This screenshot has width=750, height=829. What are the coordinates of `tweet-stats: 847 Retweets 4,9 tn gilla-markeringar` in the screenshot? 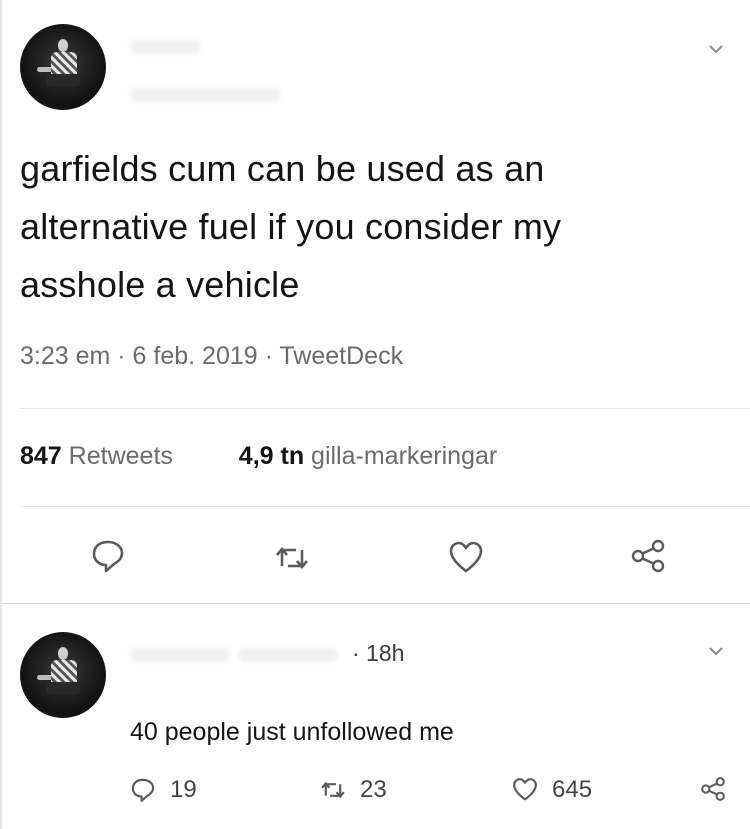 It's located at (258, 456).